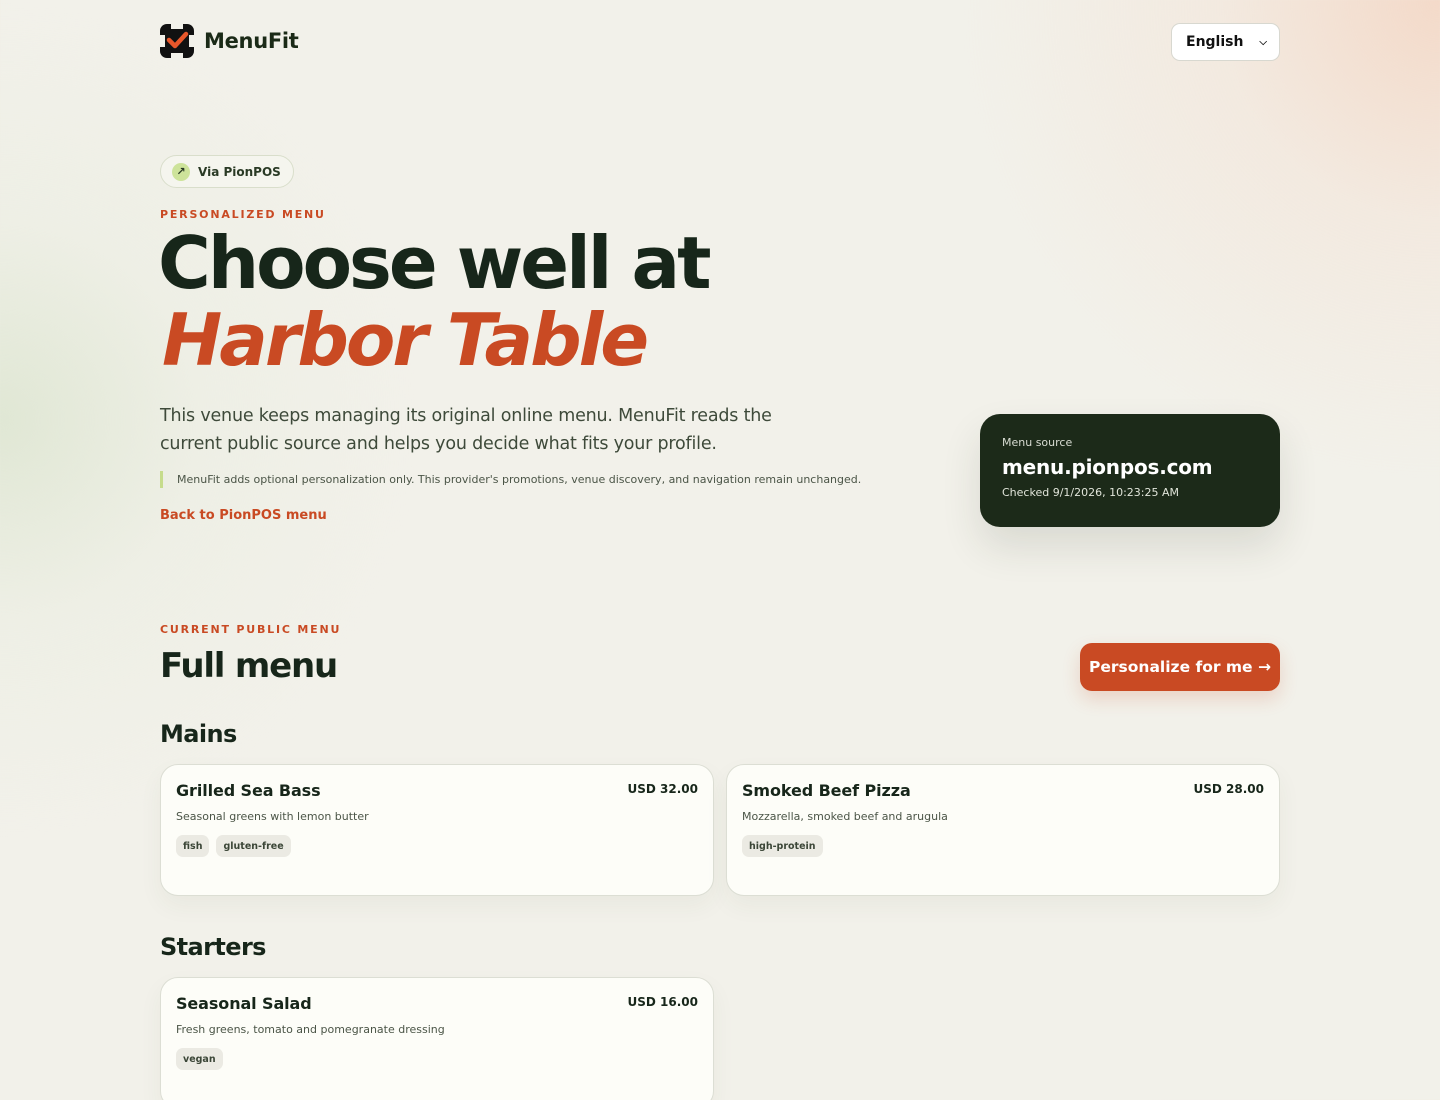 The image size is (1440, 1100). What do you see at coordinates (1037, 442) in the screenshot?
I see `source-label: Menu source` at bounding box center [1037, 442].